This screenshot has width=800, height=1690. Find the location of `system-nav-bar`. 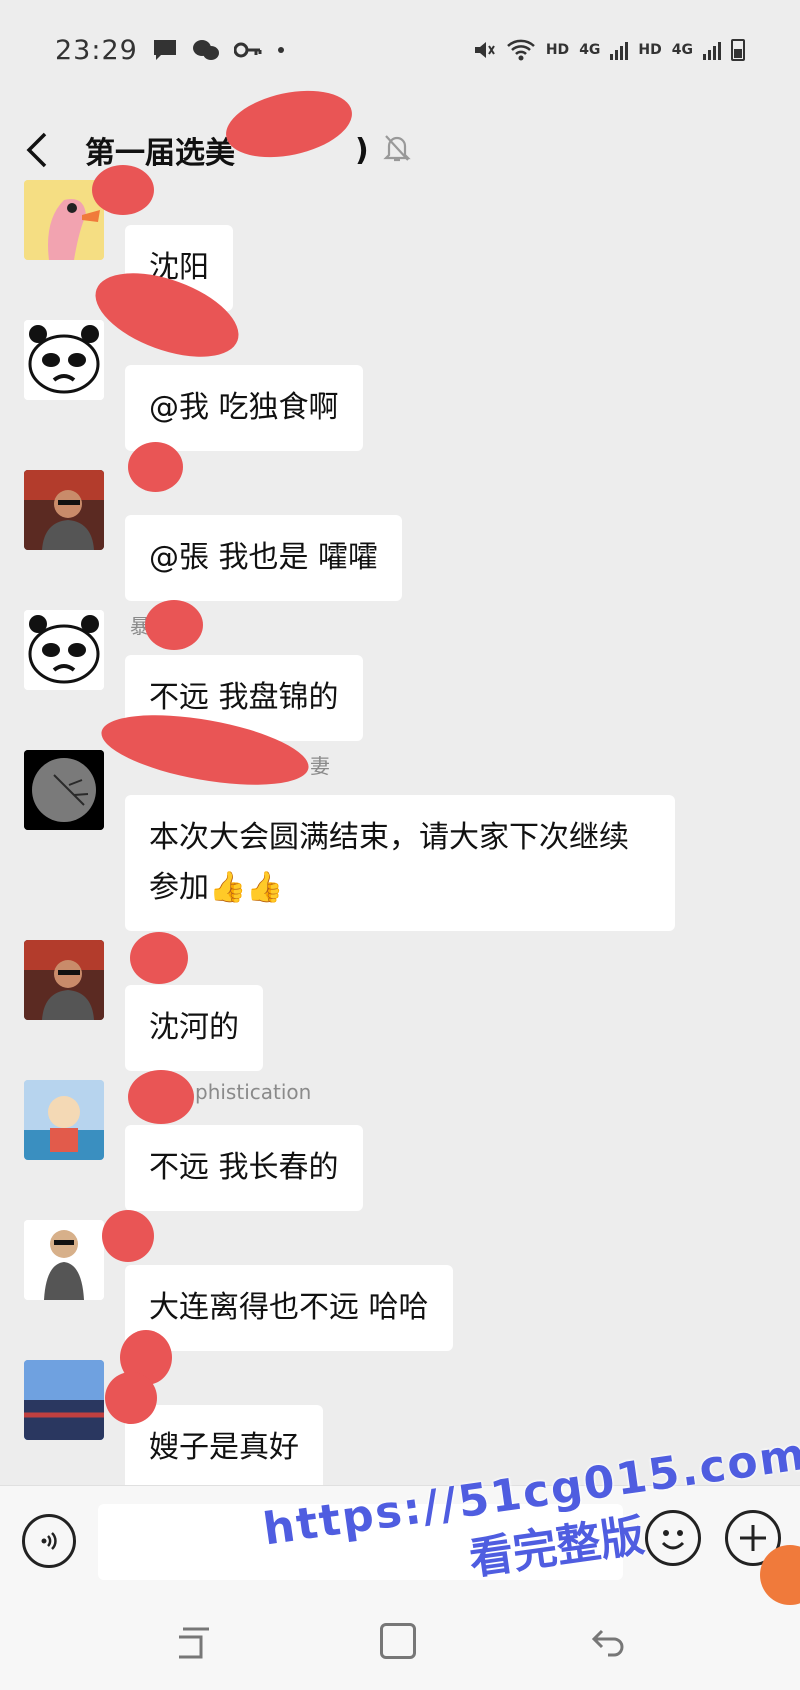

system-nav-bar is located at coordinates (400, 1642).